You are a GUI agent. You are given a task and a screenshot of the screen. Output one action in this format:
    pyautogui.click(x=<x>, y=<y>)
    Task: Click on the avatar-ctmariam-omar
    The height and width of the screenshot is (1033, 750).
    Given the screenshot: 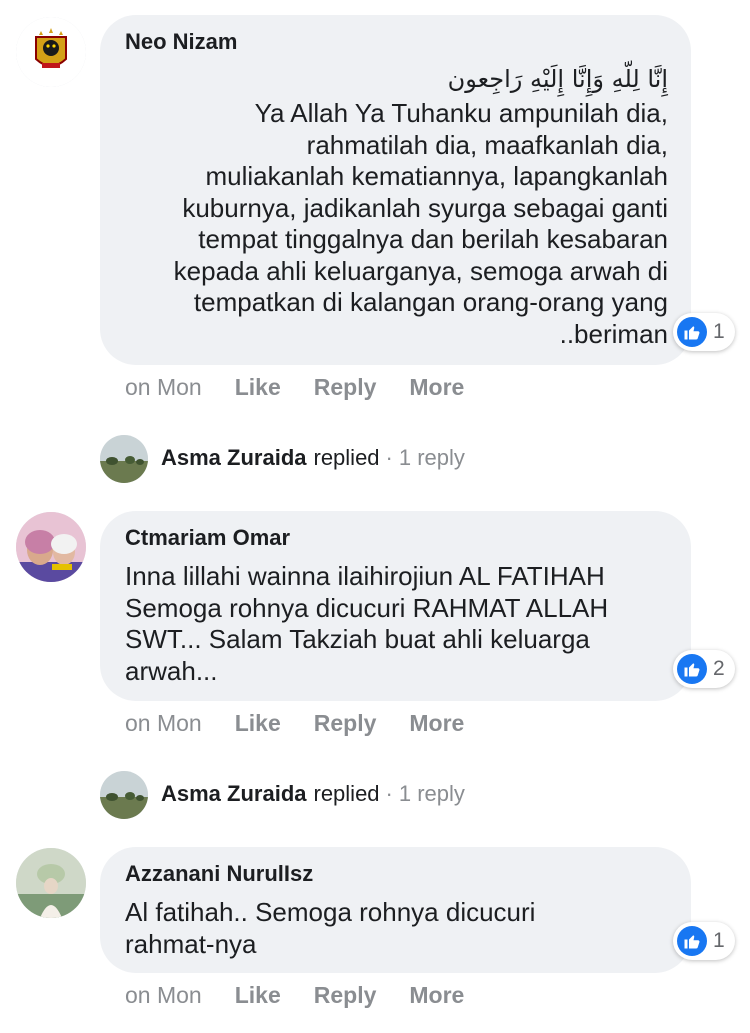 What is the action you would take?
    pyautogui.click(x=51, y=547)
    